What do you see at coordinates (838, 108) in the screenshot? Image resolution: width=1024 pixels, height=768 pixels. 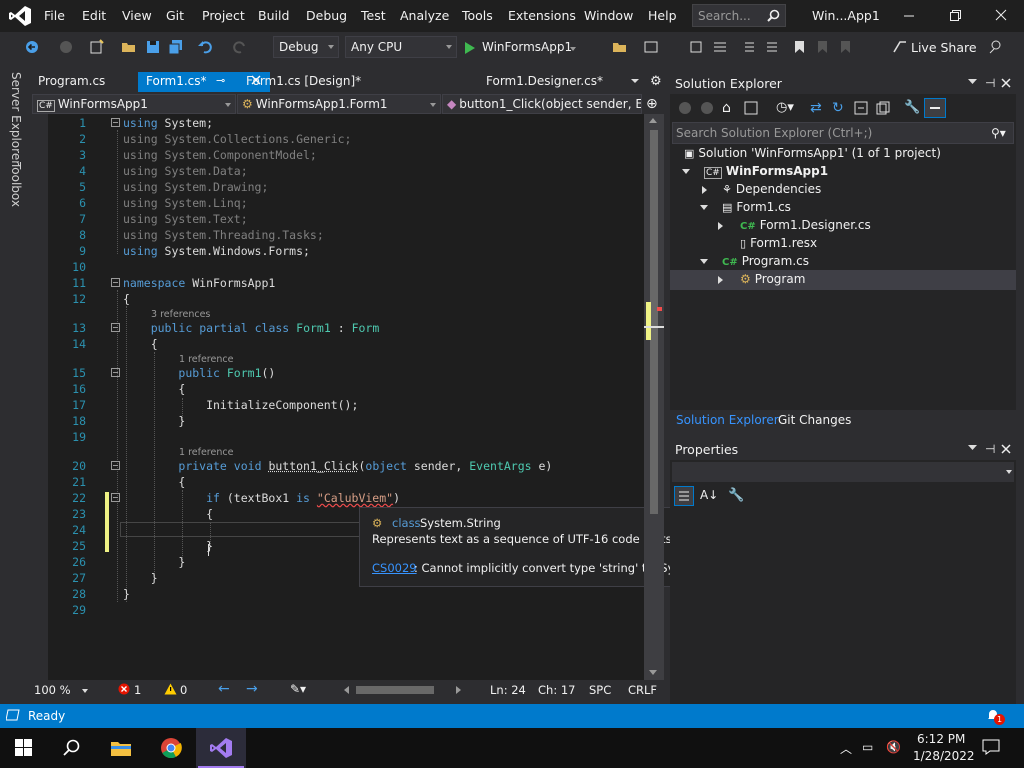 I see `refresh-icon: ↻` at bounding box center [838, 108].